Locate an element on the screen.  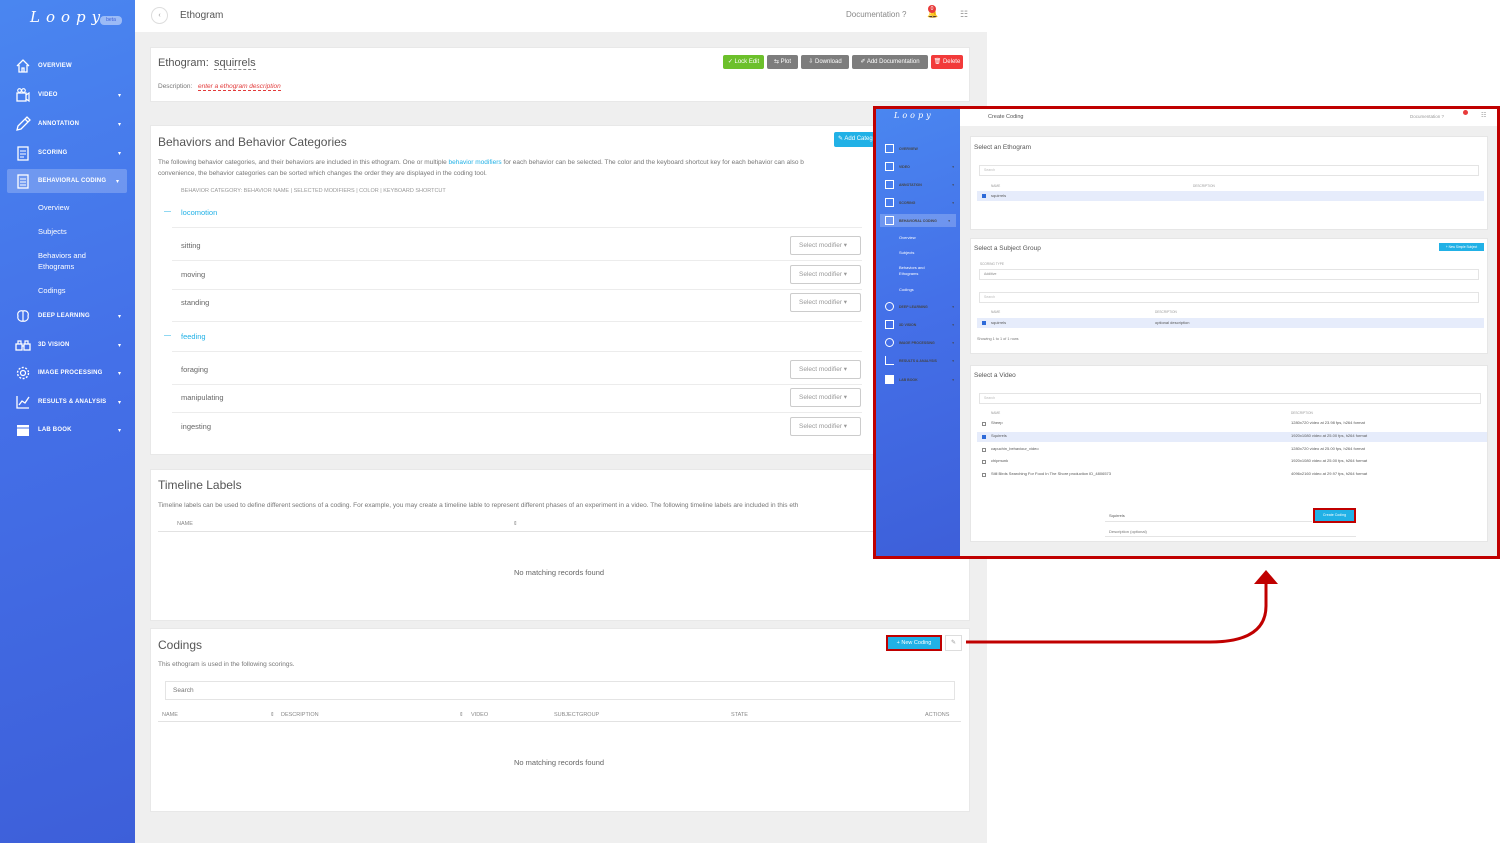
coding-description-input is located at coordinates (1230, 531).